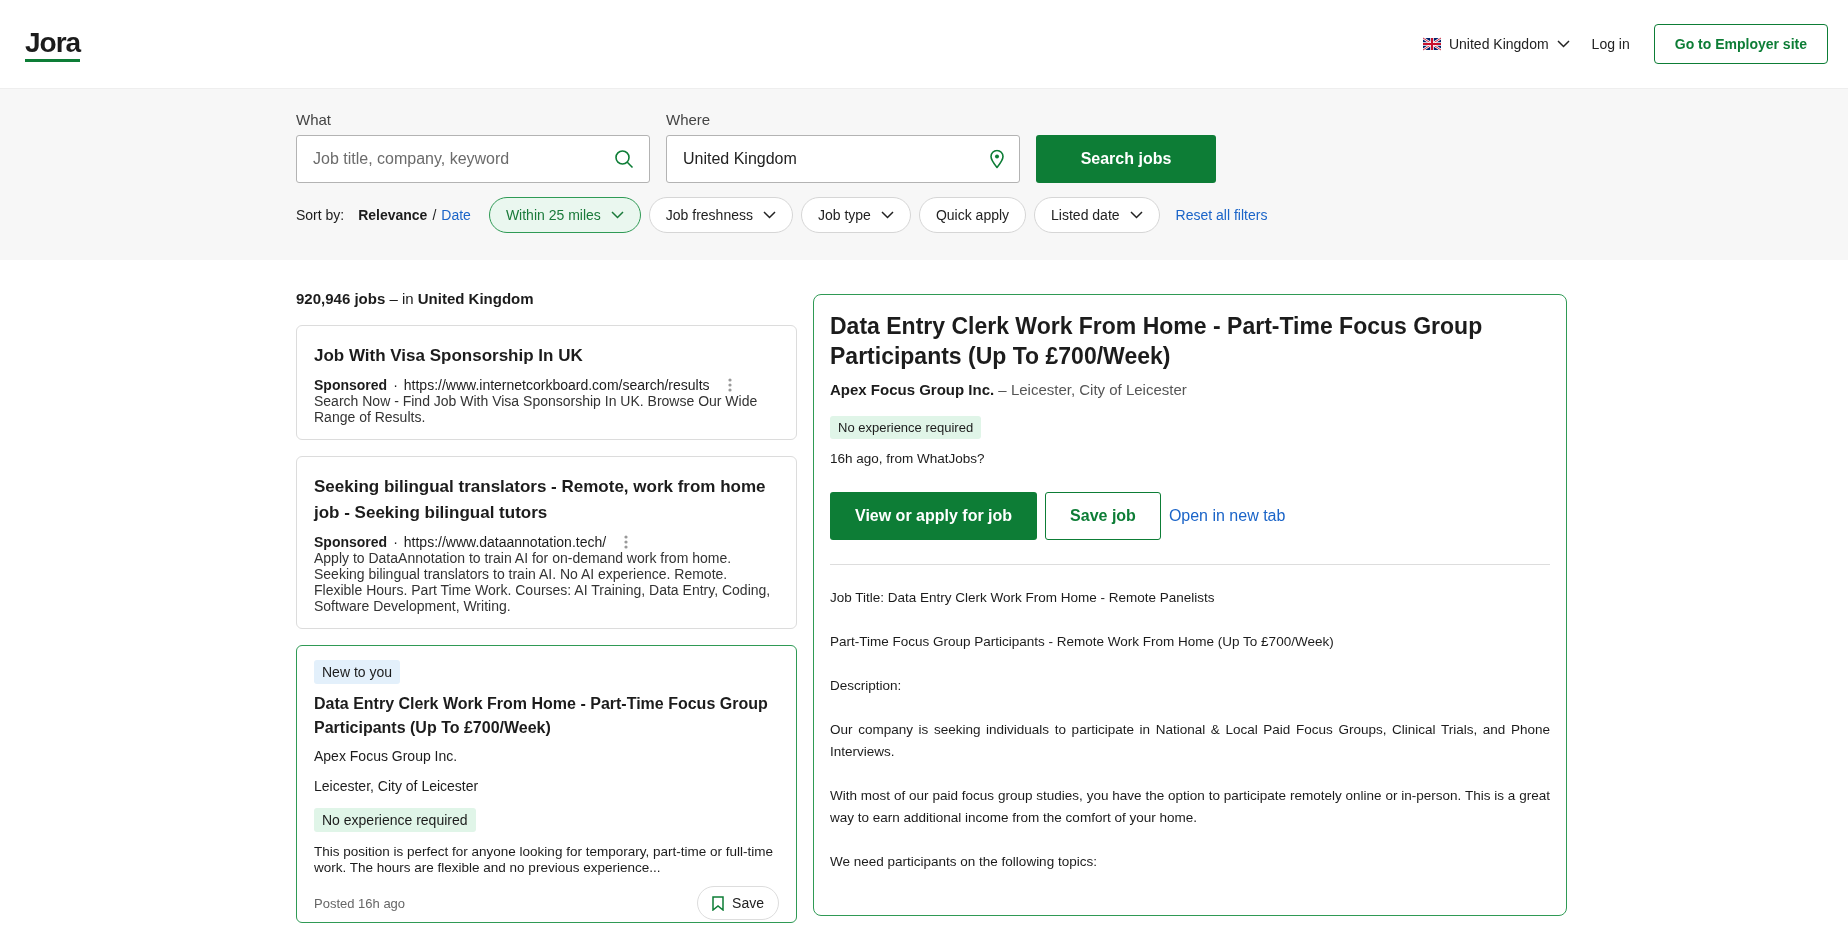 Image resolution: width=1848 pixels, height=932 pixels. Describe the element at coordinates (53, 45) in the screenshot. I see `logo: Jora` at that location.